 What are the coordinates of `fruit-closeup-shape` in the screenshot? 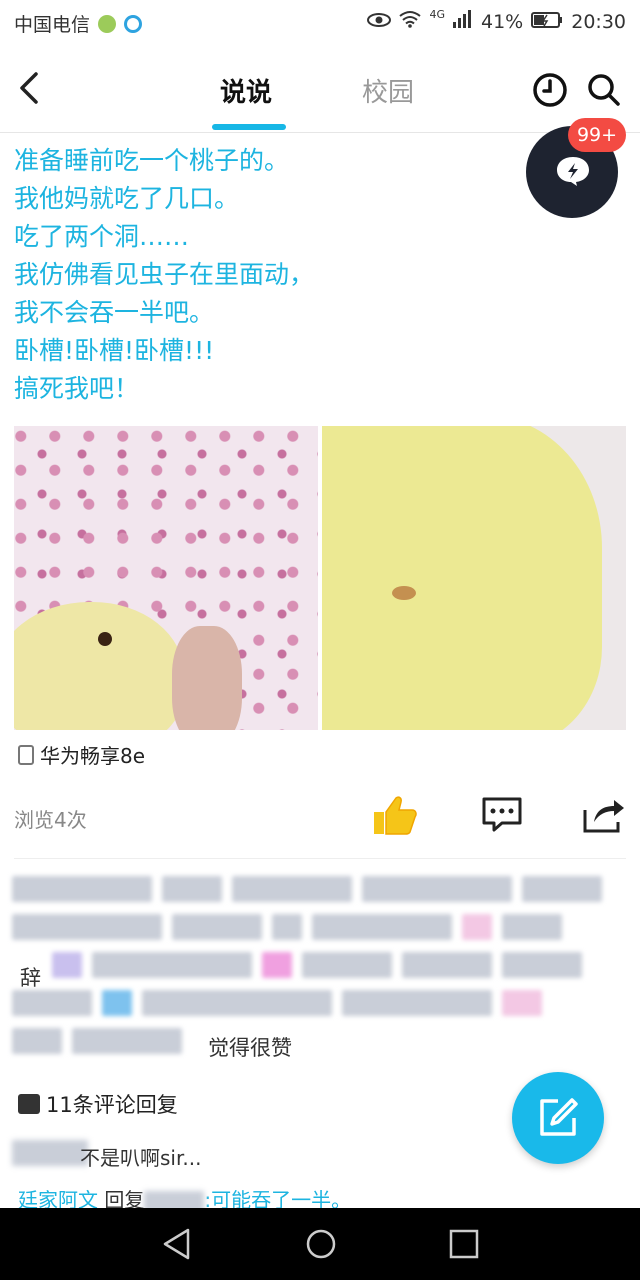 It's located at (462, 578).